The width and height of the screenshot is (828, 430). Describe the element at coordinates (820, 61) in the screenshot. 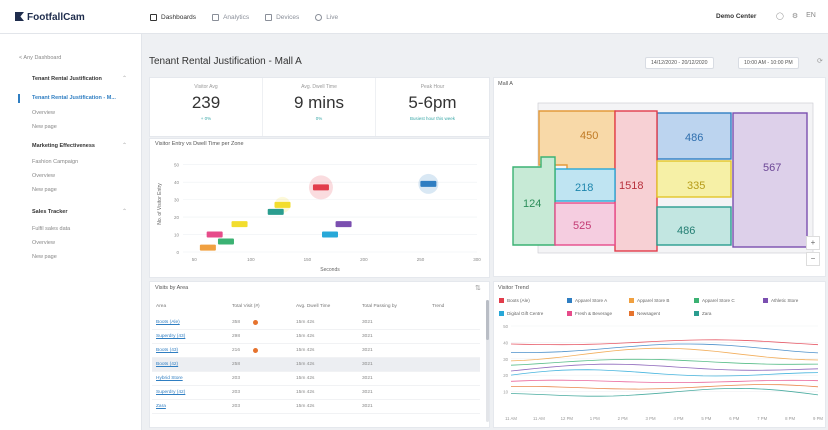

I see `refresh-icon: ⟳` at that location.